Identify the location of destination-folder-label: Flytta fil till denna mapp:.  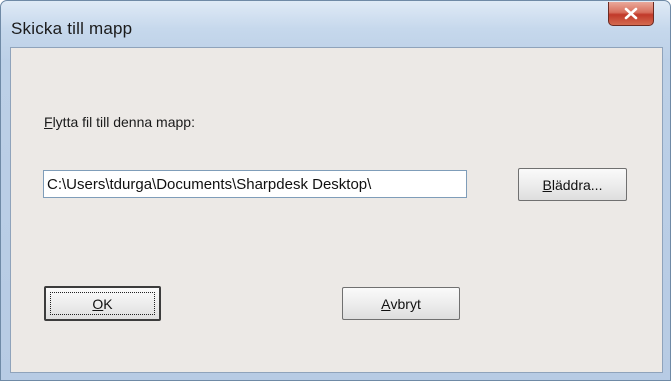
(119, 122).